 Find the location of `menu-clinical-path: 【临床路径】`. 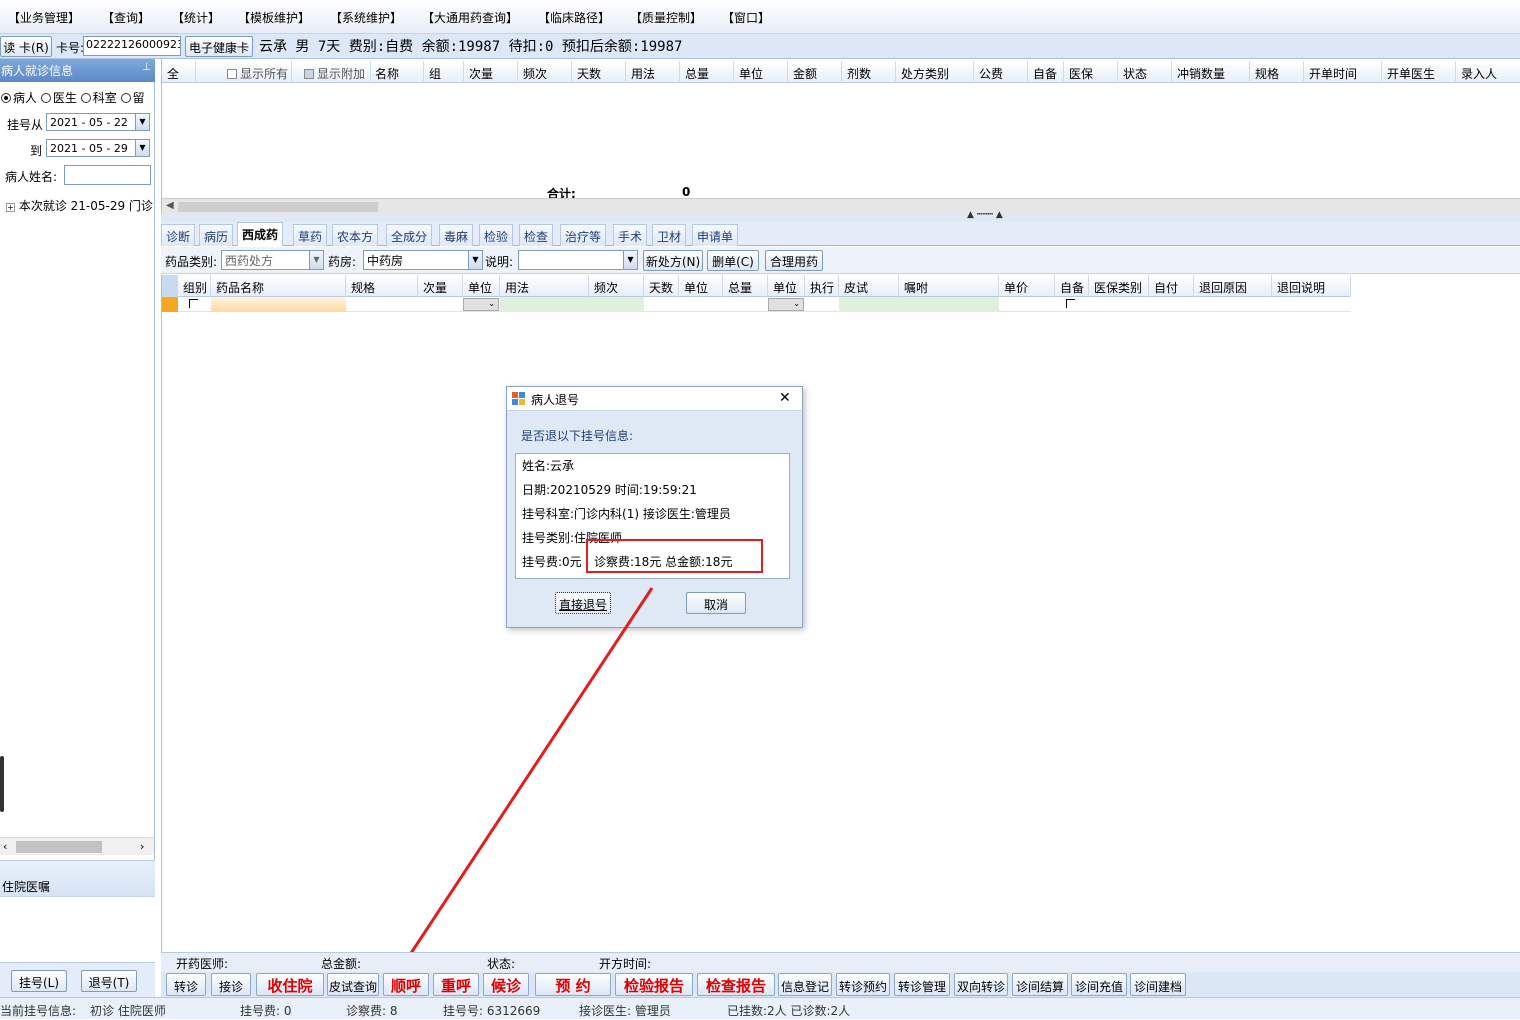

menu-clinical-path: 【临床路径】 is located at coordinates (574, 17).